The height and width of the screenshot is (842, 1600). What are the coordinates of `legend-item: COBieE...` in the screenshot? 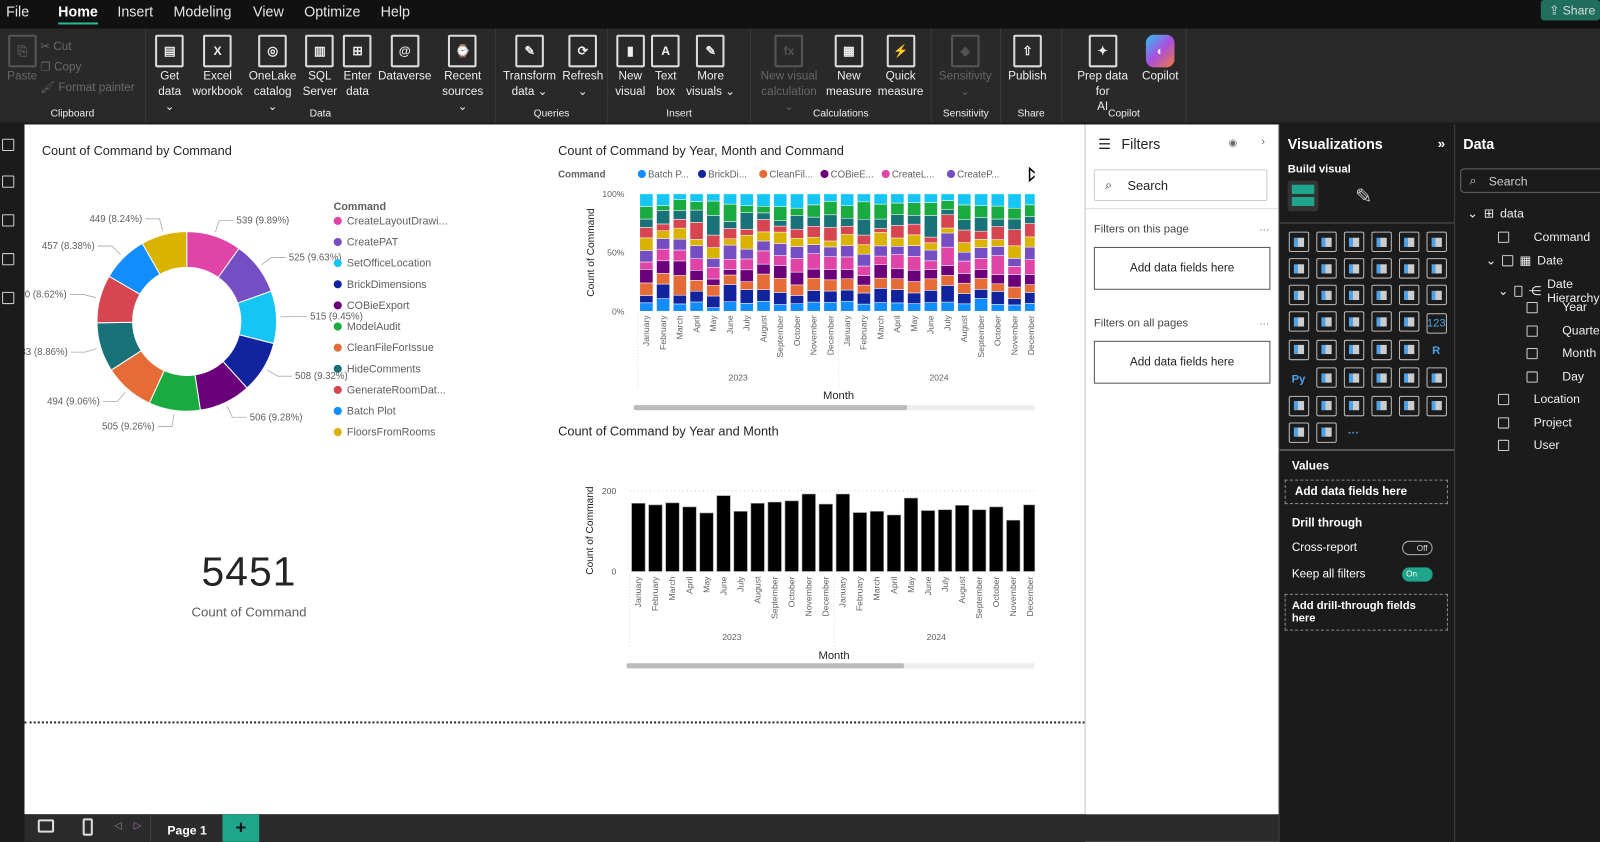 It's located at (852, 175).